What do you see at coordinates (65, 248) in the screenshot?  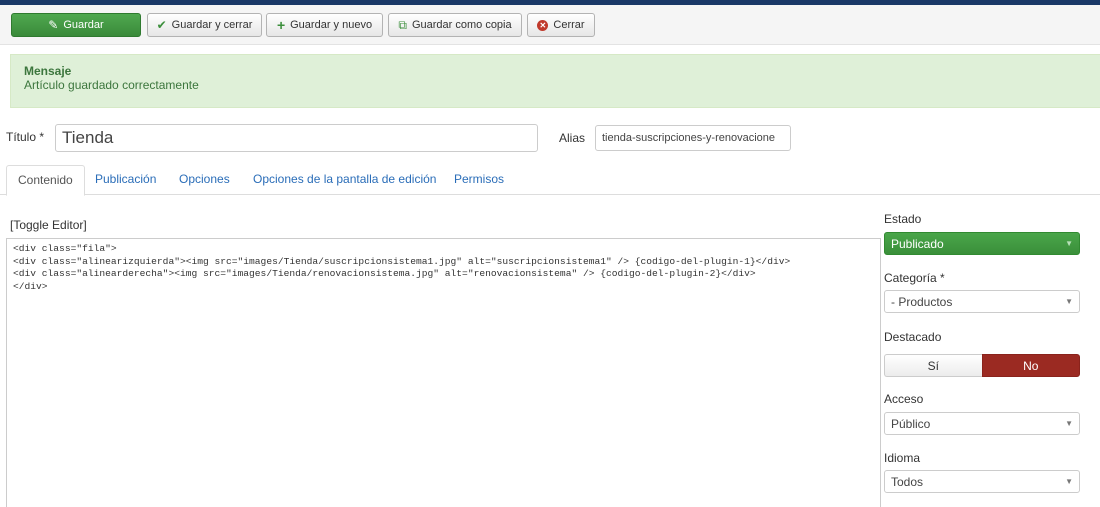 I see `code-line: <div class="fila">` at bounding box center [65, 248].